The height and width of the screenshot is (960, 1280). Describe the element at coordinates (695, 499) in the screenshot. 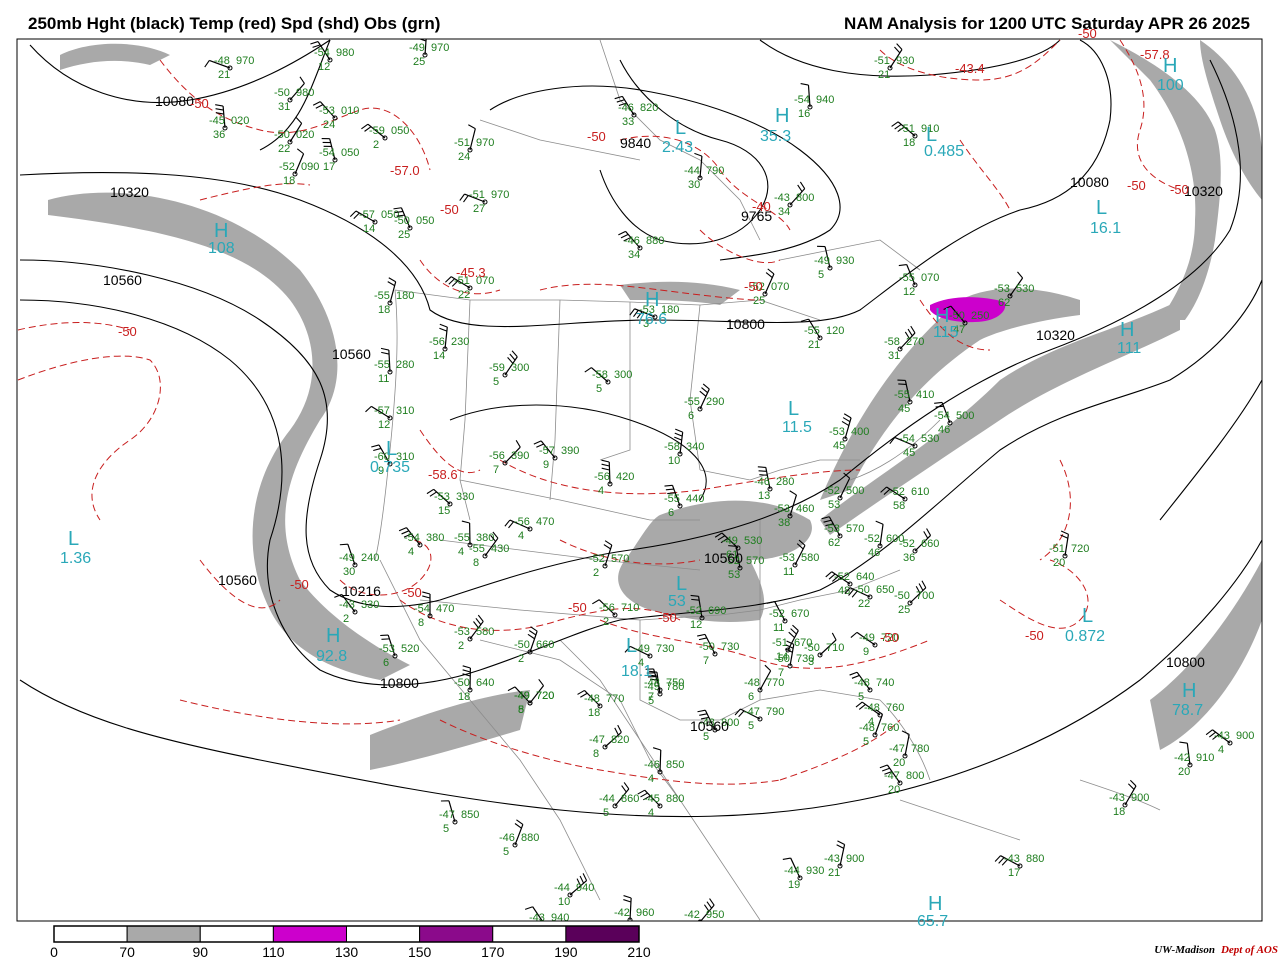

I see `obs-height: 440` at that location.